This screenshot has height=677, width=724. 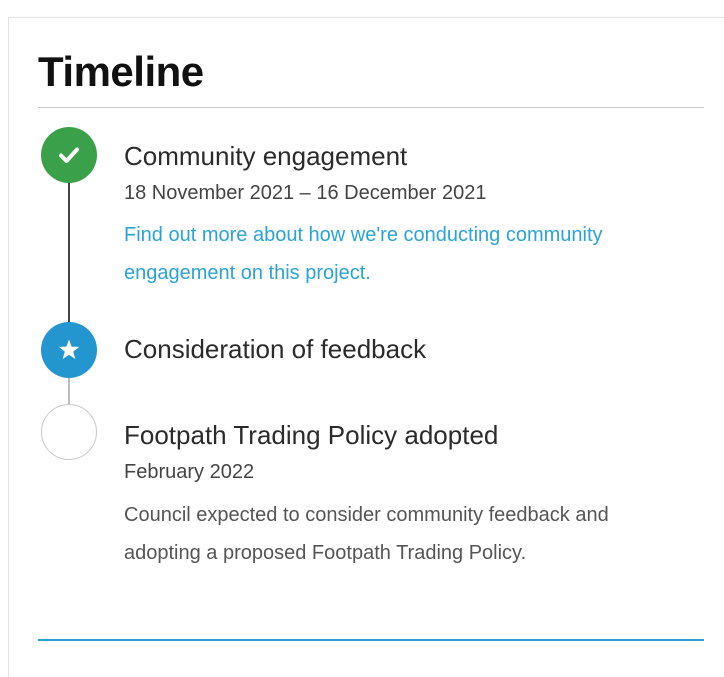 I want to click on current-step-marker, so click(x=69, y=350).